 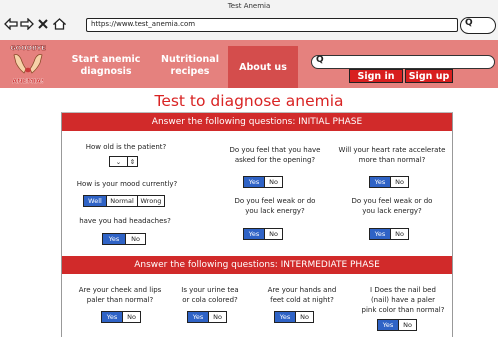 What do you see at coordinates (263, 67) in the screenshot?
I see `nav-about-us: About us` at bounding box center [263, 67].